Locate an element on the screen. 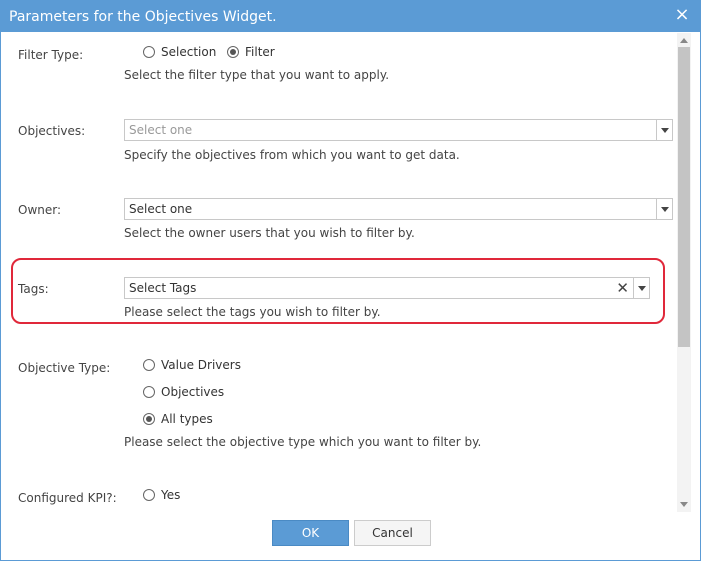 This screenshot has width=701, height=561. configured-kpi-yes-radio: Yes is located at coordinates (161, 495).